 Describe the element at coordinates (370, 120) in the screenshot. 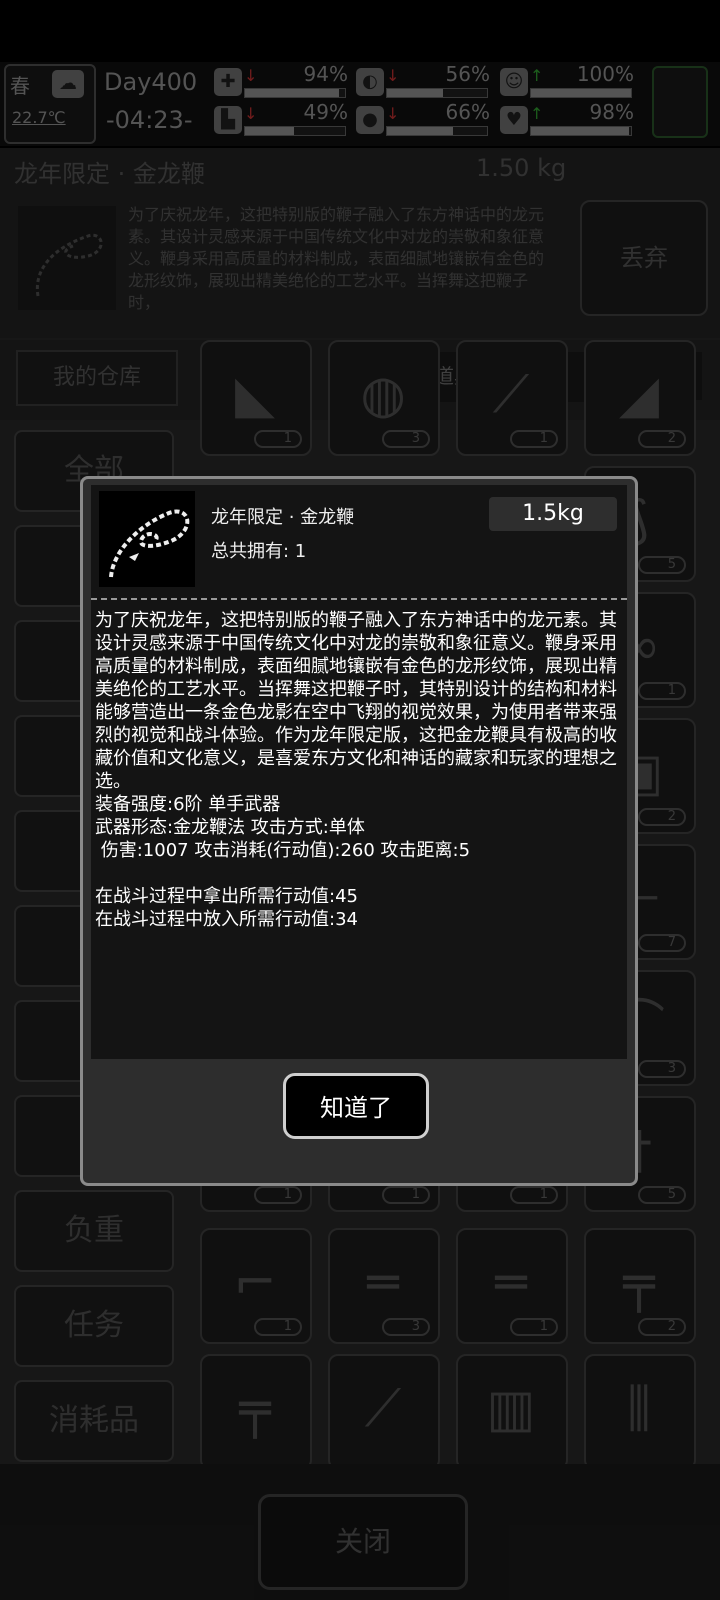

I see `water-drop-icon: ●` at that location.